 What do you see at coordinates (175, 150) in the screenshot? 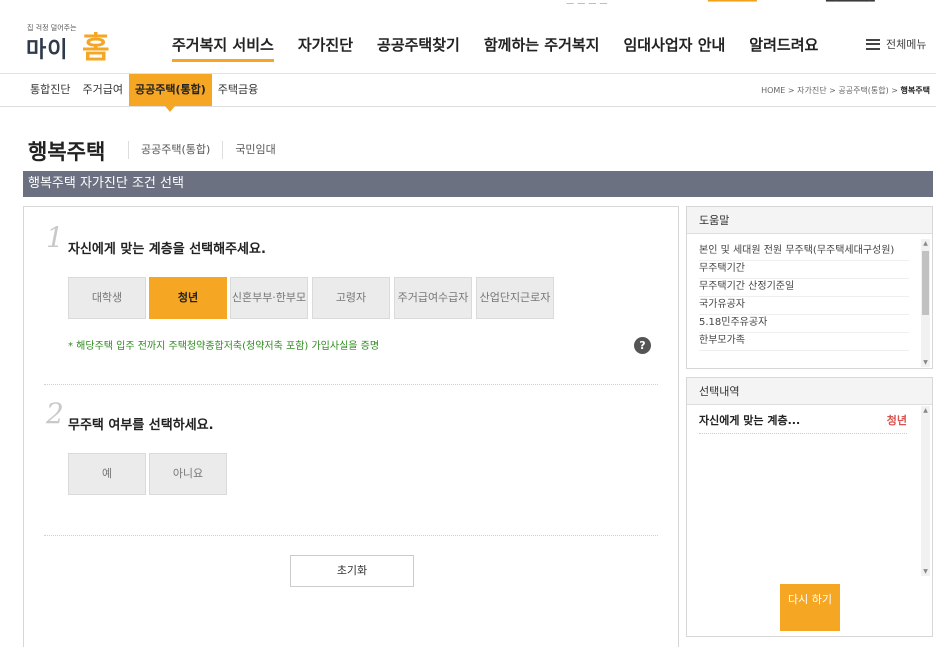
I see `subtab-public-housing: 공공주택(통합)` at bounding box center [175, 150].